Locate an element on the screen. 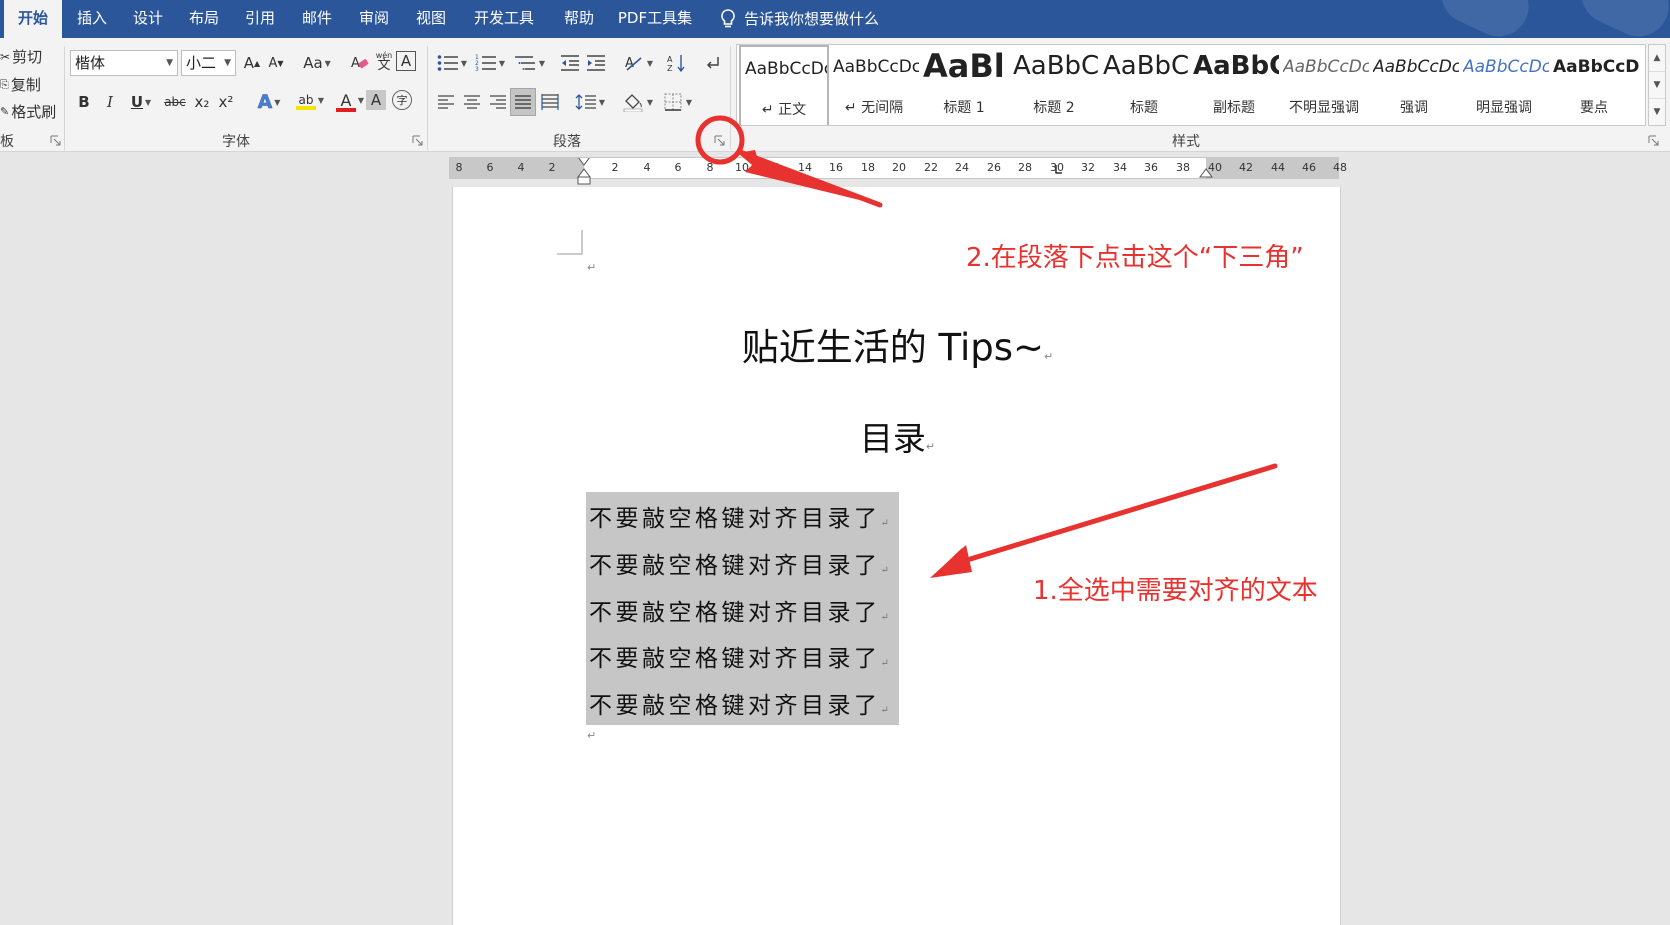 The image size is (1670, 925). subscript-button: x₂ is located at coordinates (202, 102).